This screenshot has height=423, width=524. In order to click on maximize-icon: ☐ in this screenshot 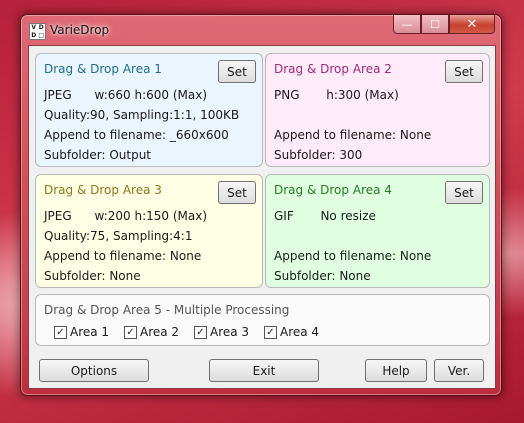, I will do `click(435, 24)`.